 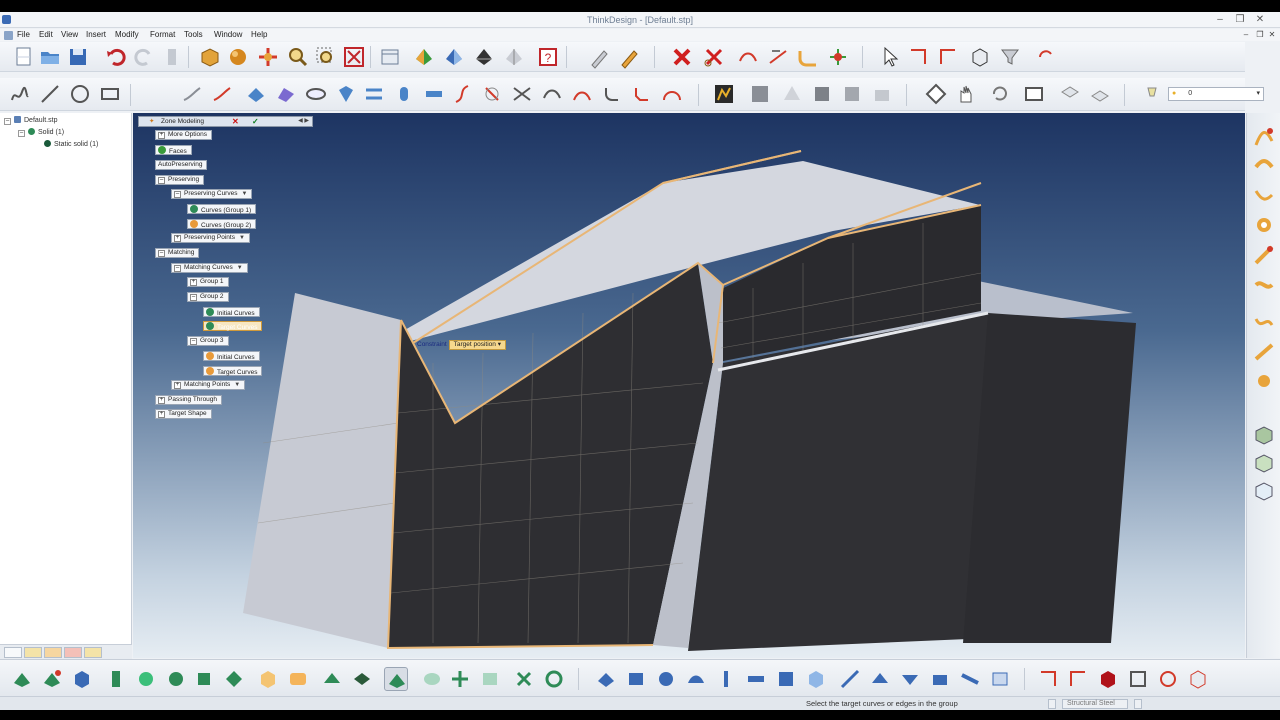 I want to click on fillet-icon, so click(x=808, y=57).